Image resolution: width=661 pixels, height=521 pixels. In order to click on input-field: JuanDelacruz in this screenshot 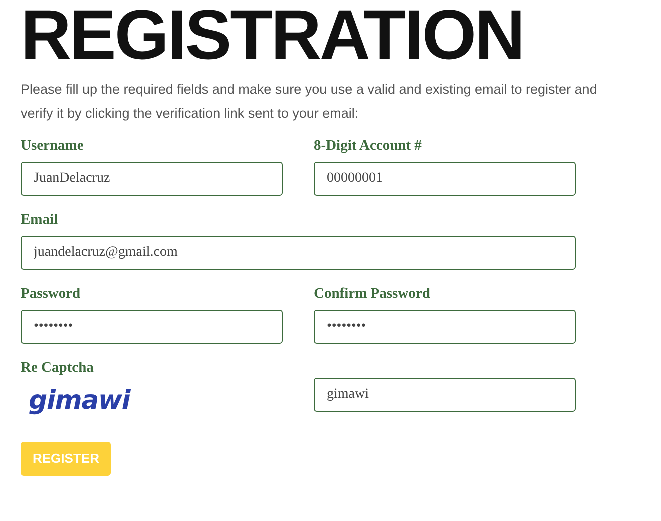, I will do `click(152, 179)`.